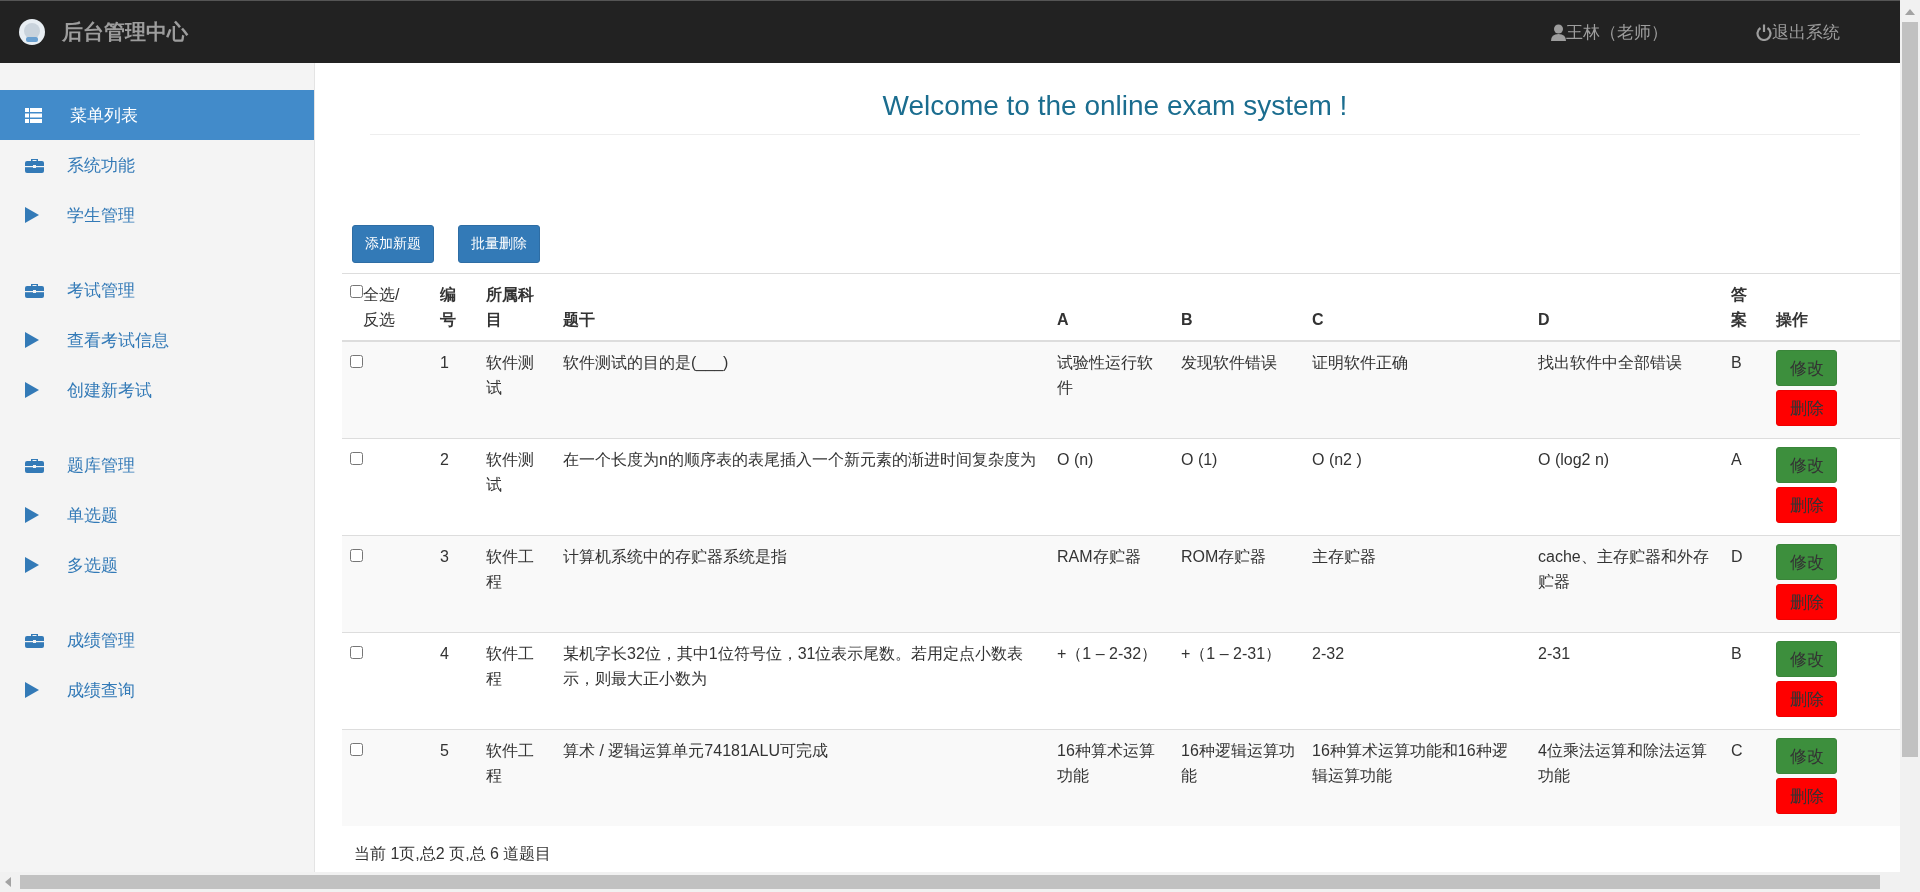 Image resolution: width=1920 pixels, height=892 pixels. Describe the element at coordinates (1764, 32) in the screenshot. I see `power-icon` at that location.